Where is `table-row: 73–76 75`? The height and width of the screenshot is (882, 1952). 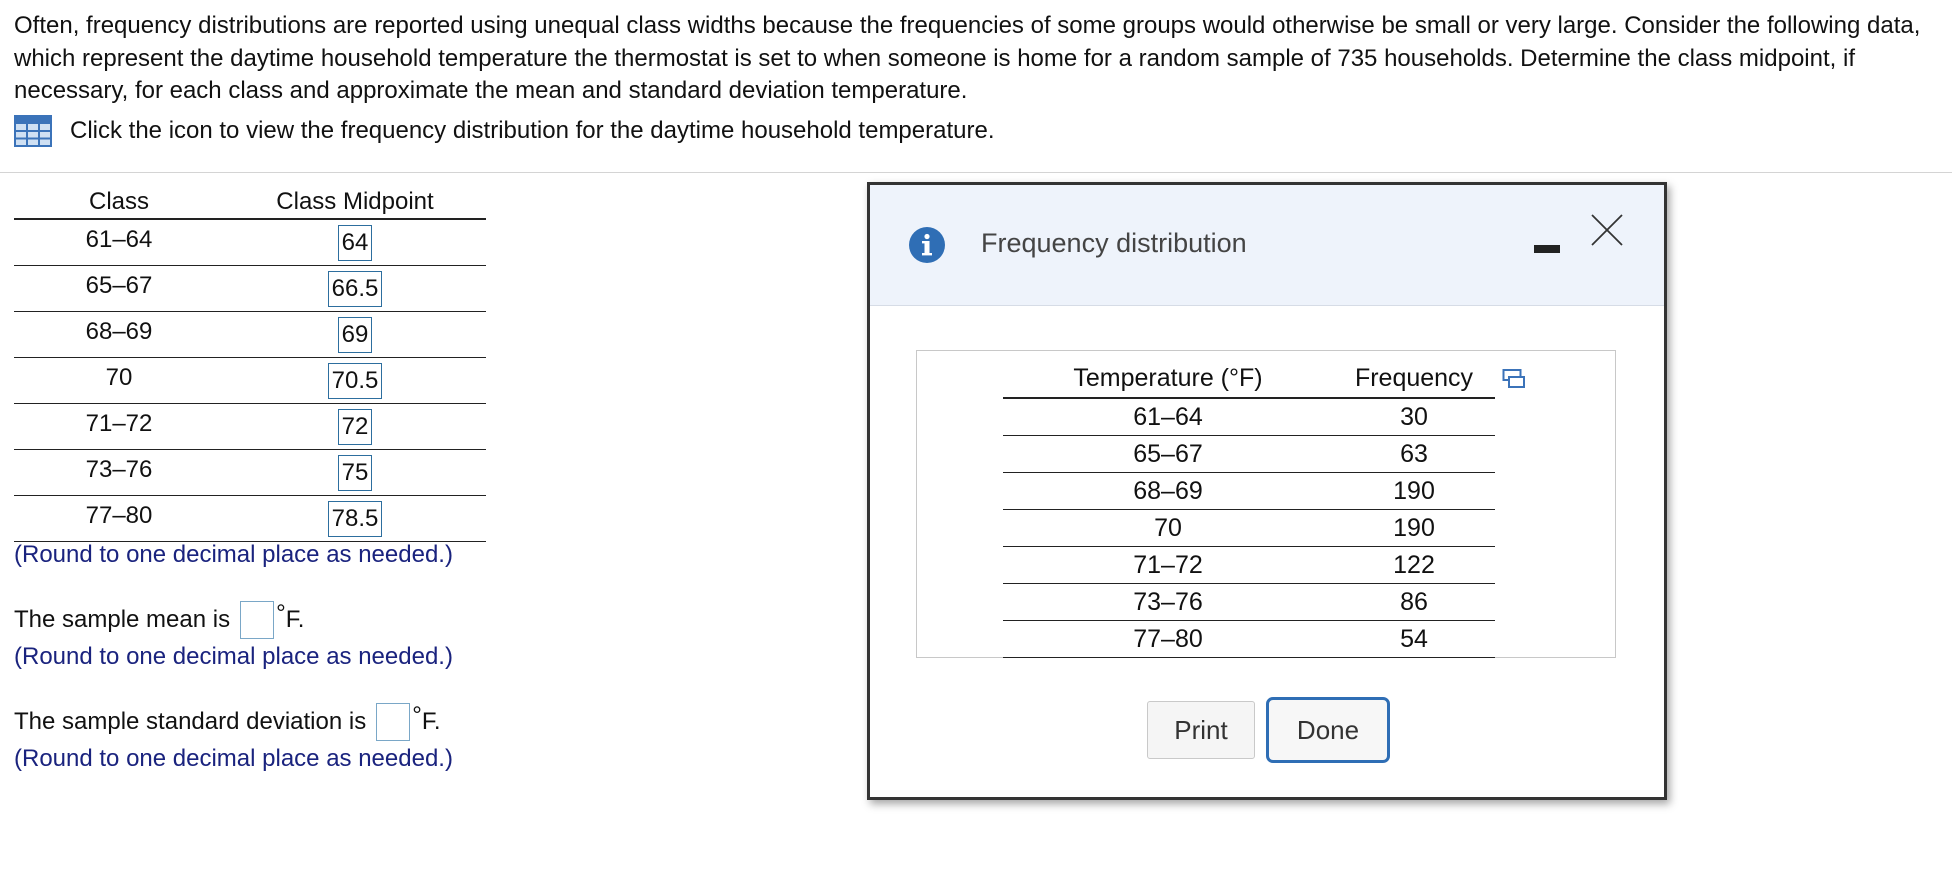
table-row: 73–76 75 is located at coordinates (250, 473).